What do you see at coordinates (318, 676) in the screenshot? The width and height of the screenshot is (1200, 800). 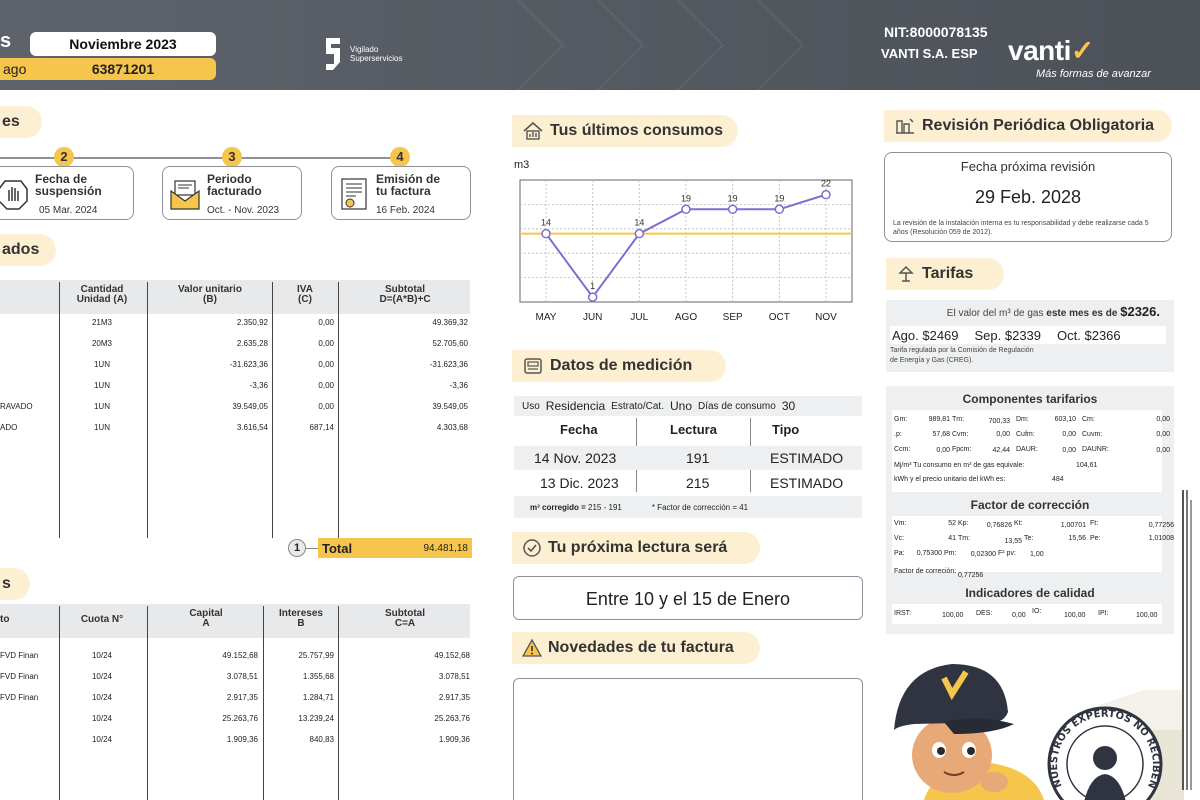 I see `row-interest: 1.355,68` at bounding box center [318, 676].